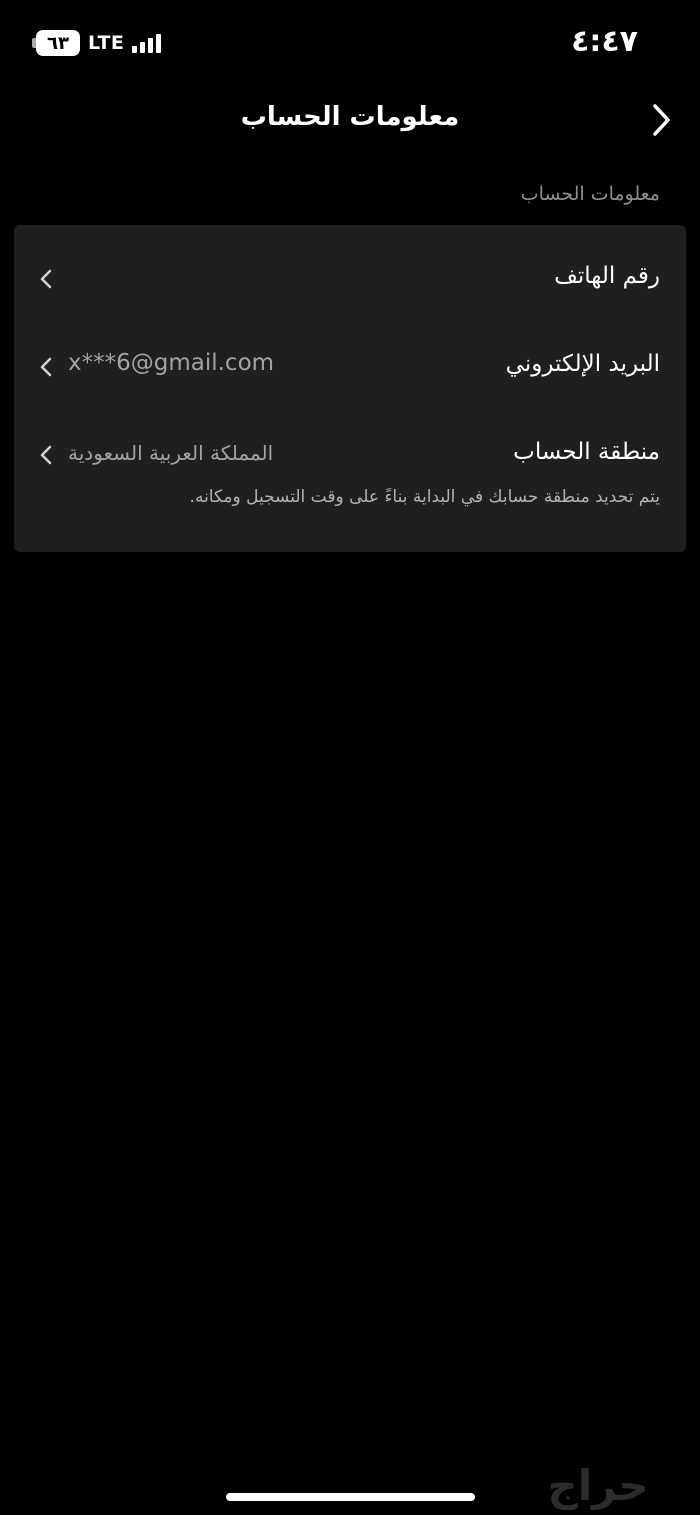  Describe the element at coordinates (171, 453) in the screenshot. I see `account-region-value: المملكة العربية السعودية` at that location.